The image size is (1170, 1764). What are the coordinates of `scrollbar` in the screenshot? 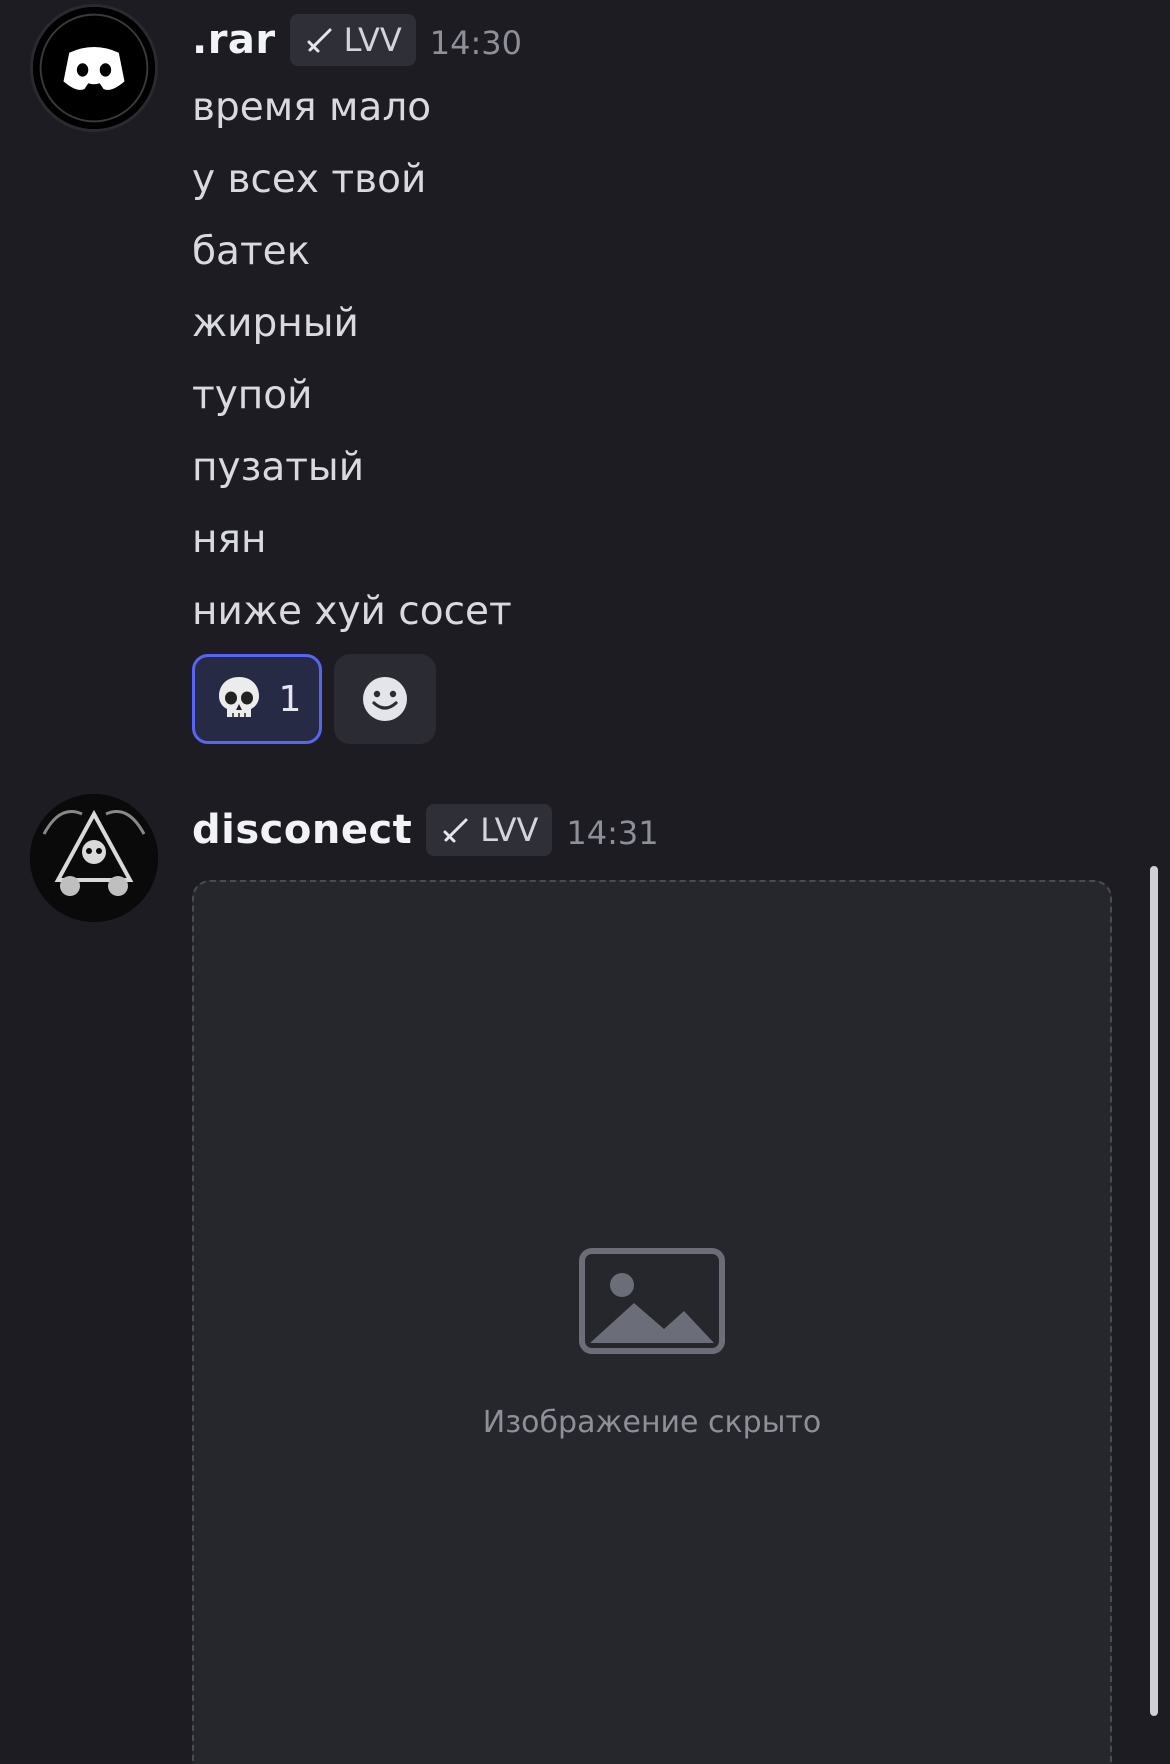 It's located at (1154, 1291).